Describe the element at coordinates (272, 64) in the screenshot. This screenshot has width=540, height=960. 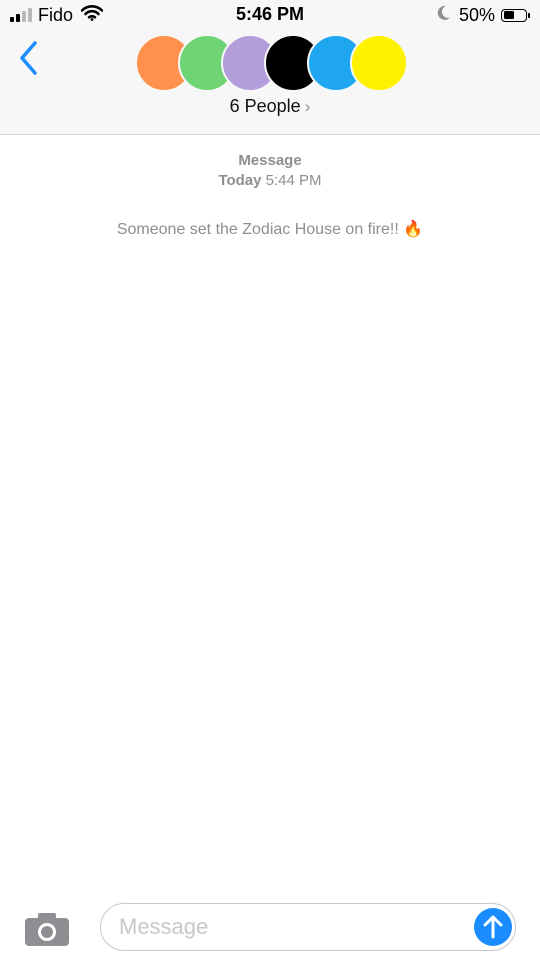
I see `group-avatars` at that location.